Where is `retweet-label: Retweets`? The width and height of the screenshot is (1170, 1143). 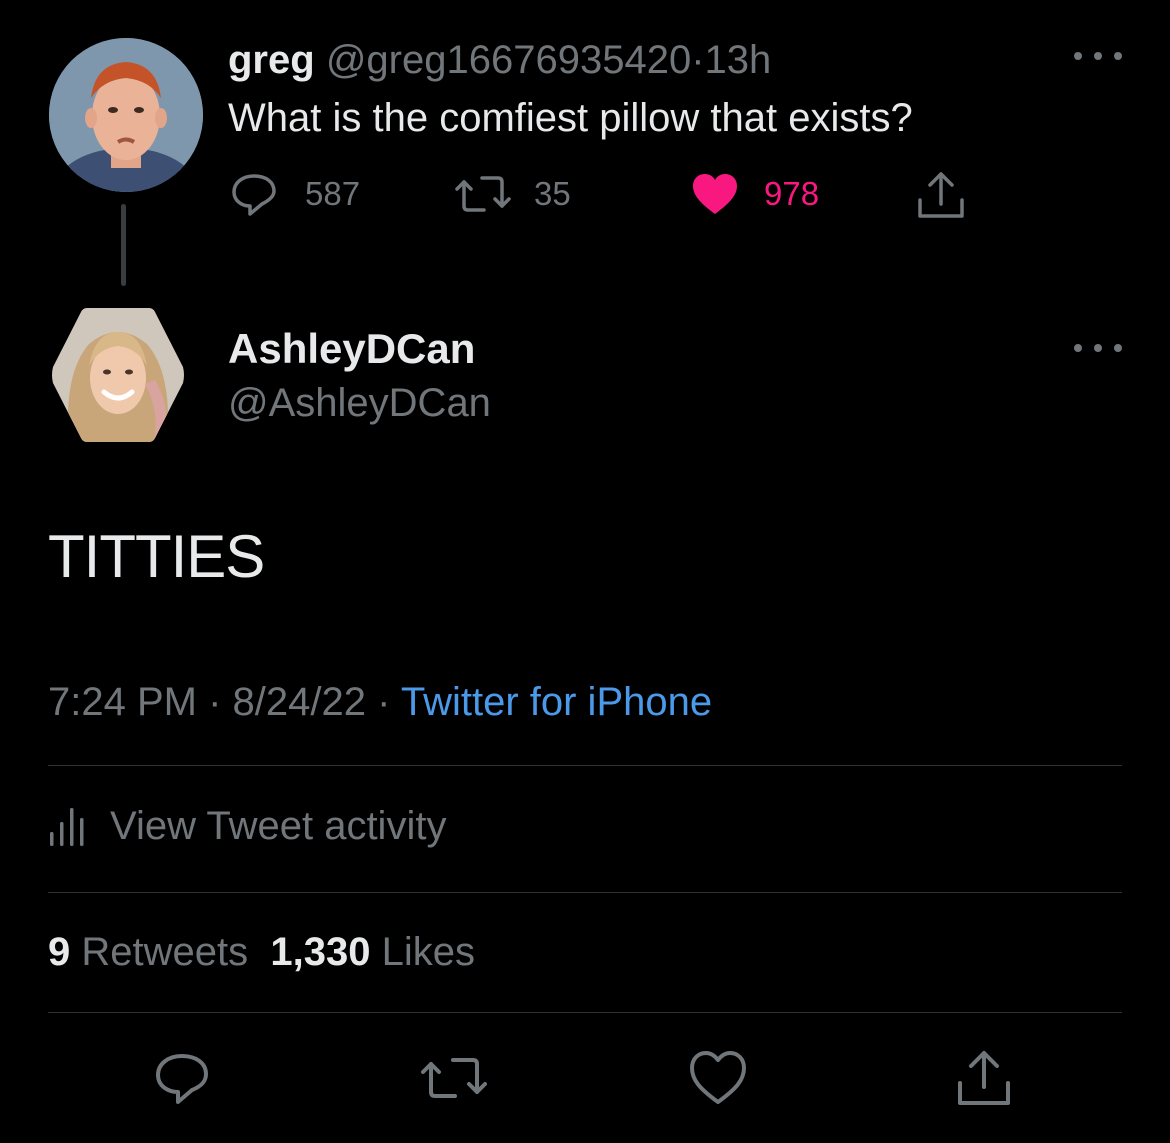 retweet-label: Retweets is located at coordinates (165, 952).